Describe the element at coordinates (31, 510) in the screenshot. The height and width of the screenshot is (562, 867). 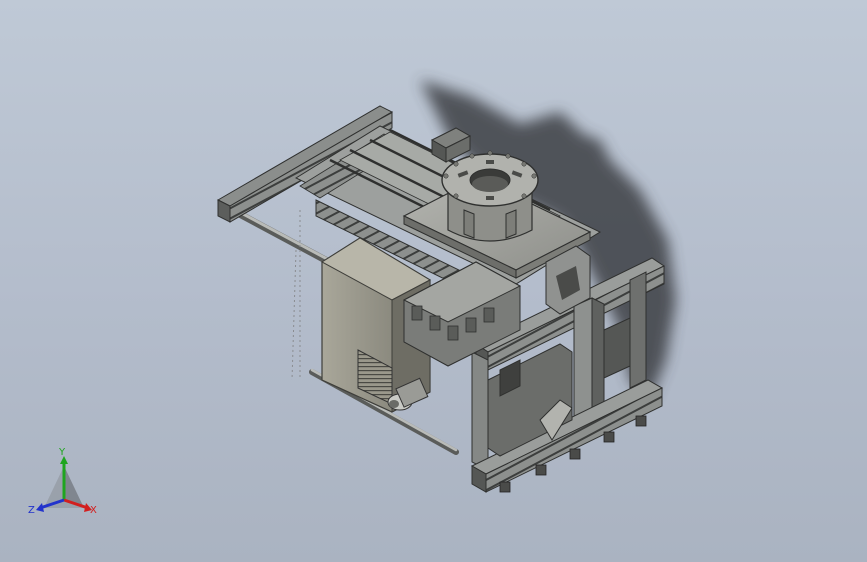
I see `z-axis-label: Z` at that location.